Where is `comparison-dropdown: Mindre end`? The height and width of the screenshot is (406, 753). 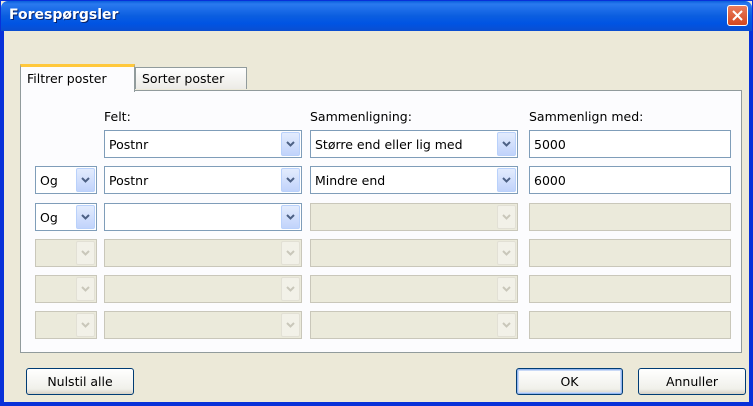
comparison-dropdown: Mindre end is located at coordinates (414, 180).